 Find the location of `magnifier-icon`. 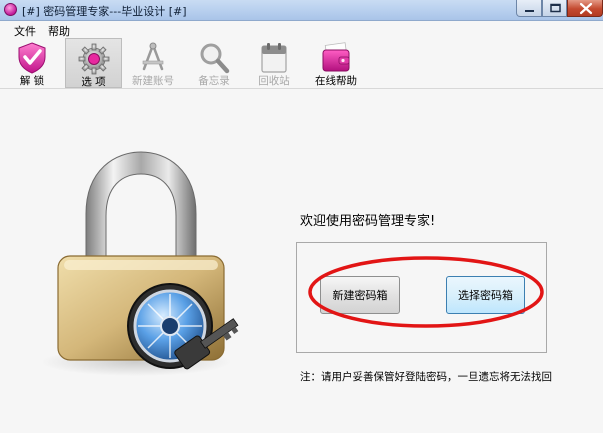

magnifier-icon is located at coordinates (215, 58).